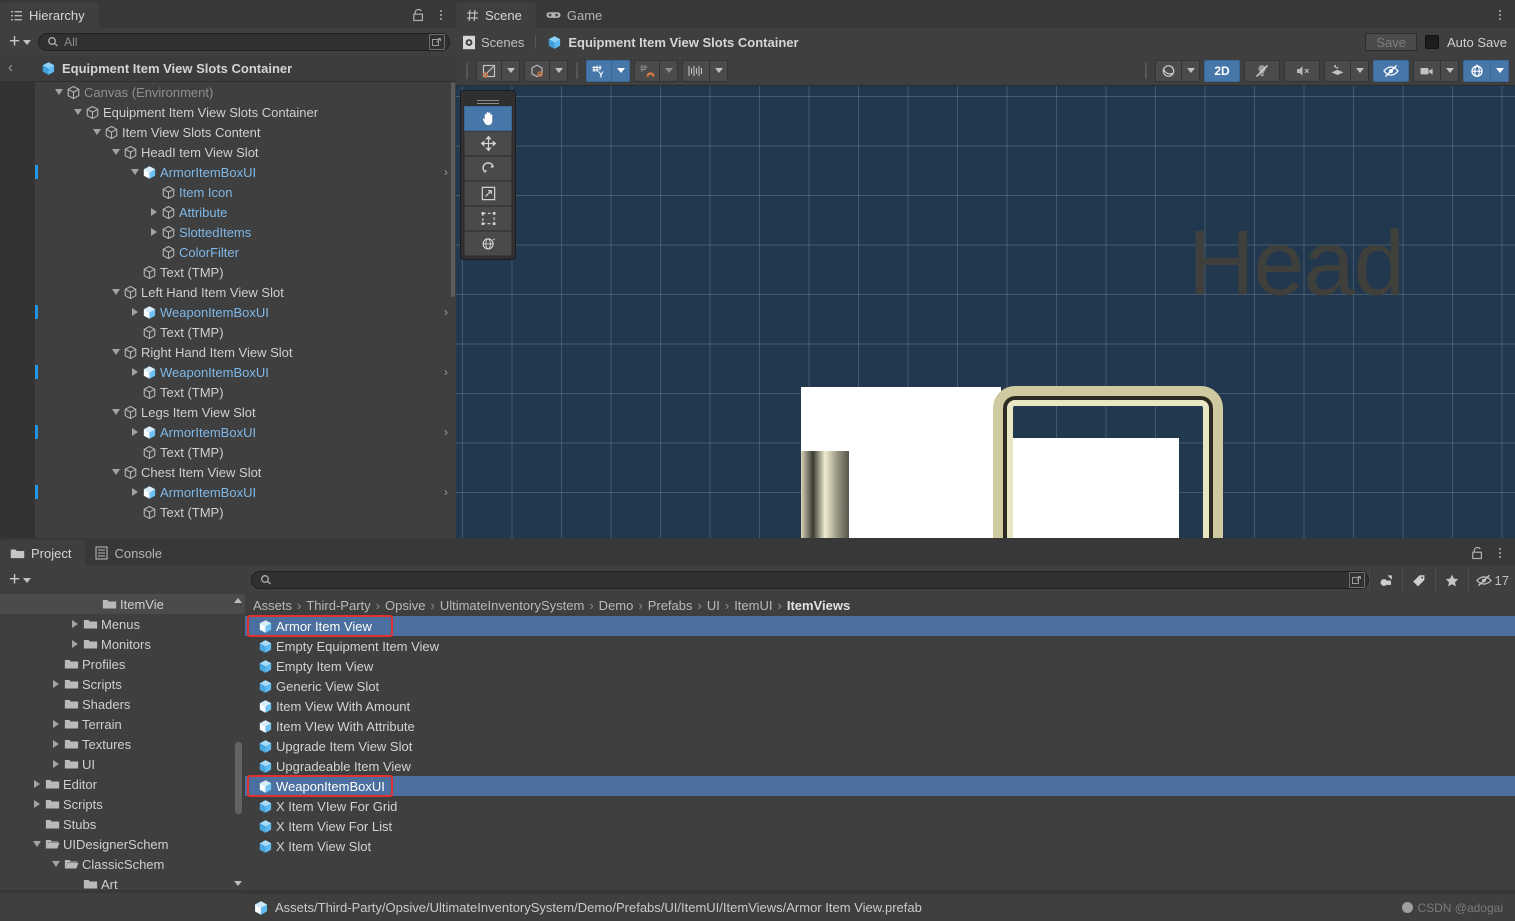 This screenshot has height=921, width=1515. Describe the element at coordinates (49, 15) in the screenshot. I see `tab-hierarchy: Hierarchy` at that location.